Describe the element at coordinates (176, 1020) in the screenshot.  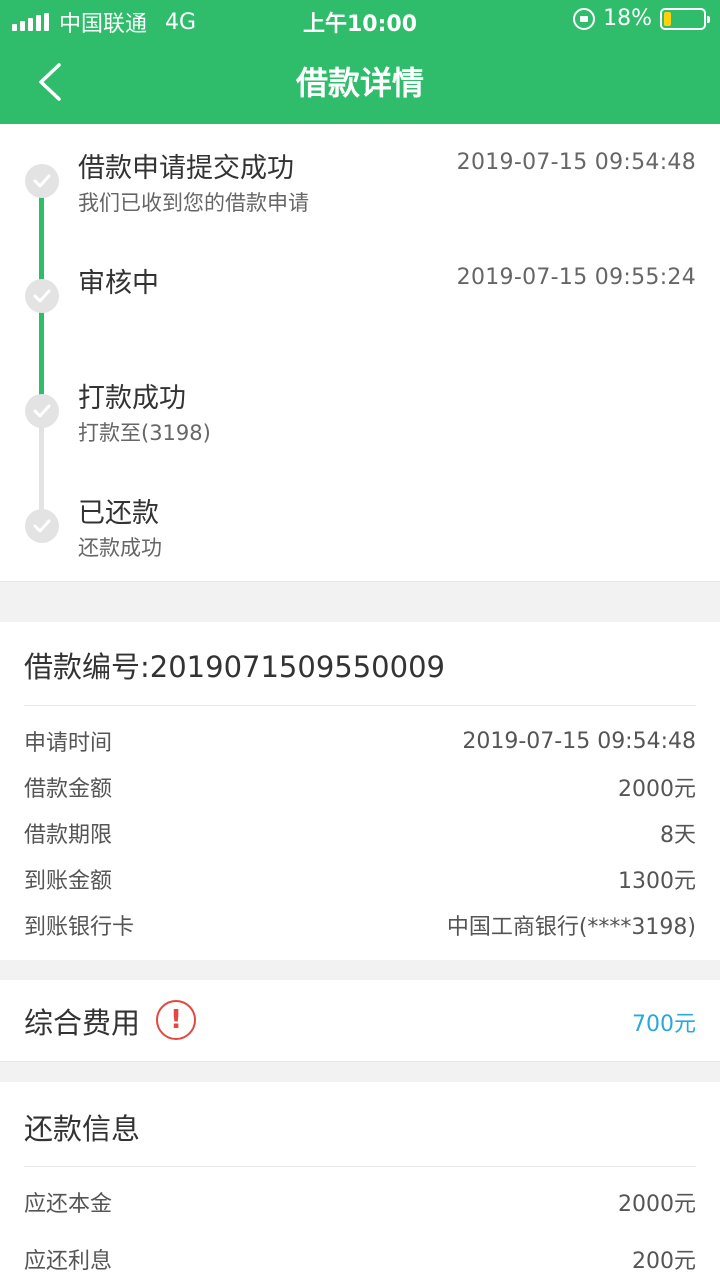
I see `warning-info-icon: !` at that location.